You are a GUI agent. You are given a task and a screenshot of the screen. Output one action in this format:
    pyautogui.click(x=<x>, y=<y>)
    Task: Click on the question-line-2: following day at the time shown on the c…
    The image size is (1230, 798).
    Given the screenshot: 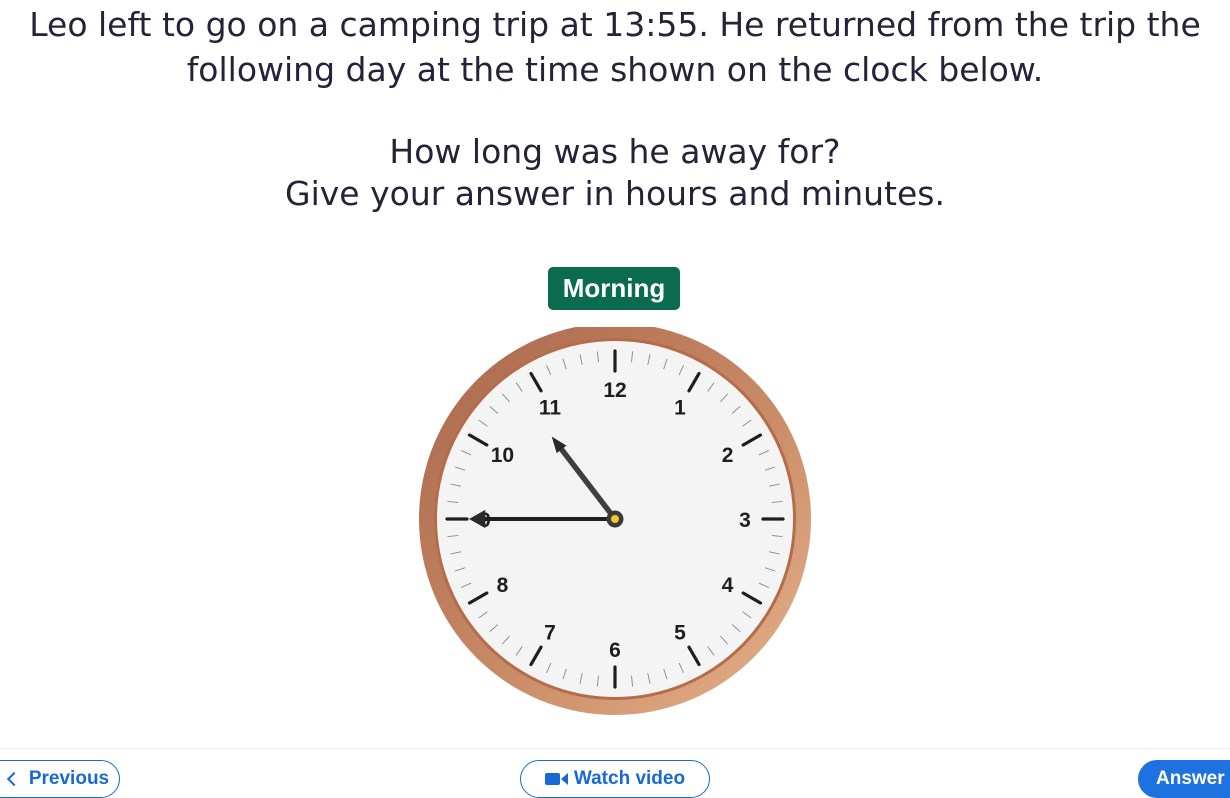 What is the action you would take?
    pyautogui.click(x=615, y=69)
    